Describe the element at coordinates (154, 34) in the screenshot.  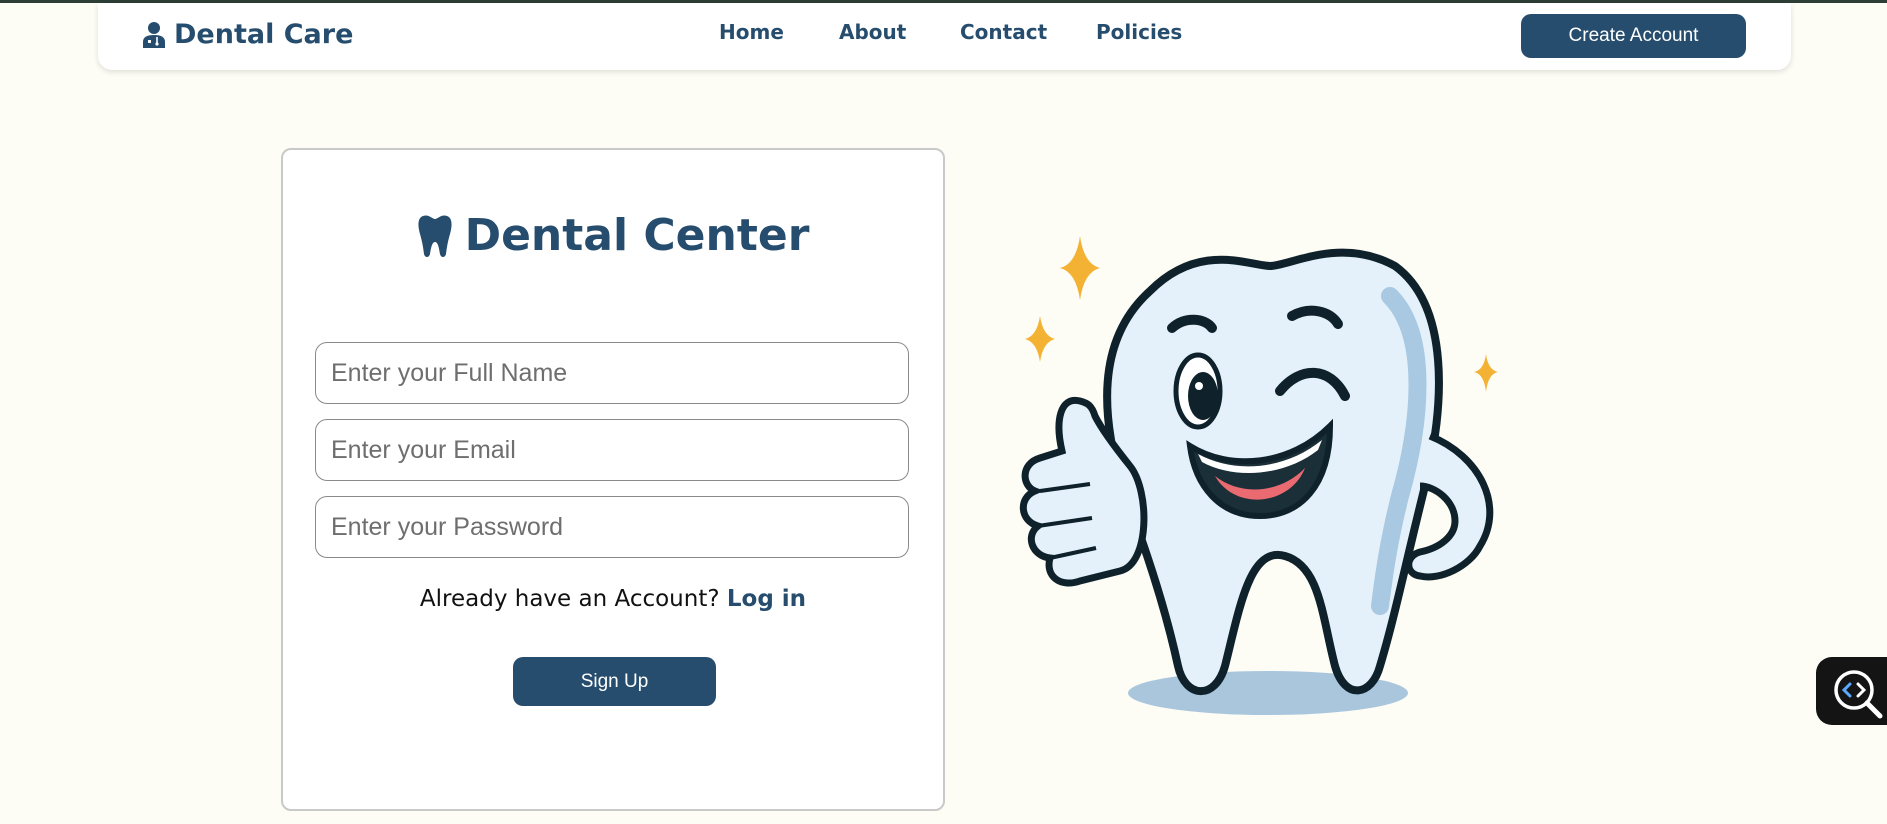
I see `user-doctor-icon` at that location.